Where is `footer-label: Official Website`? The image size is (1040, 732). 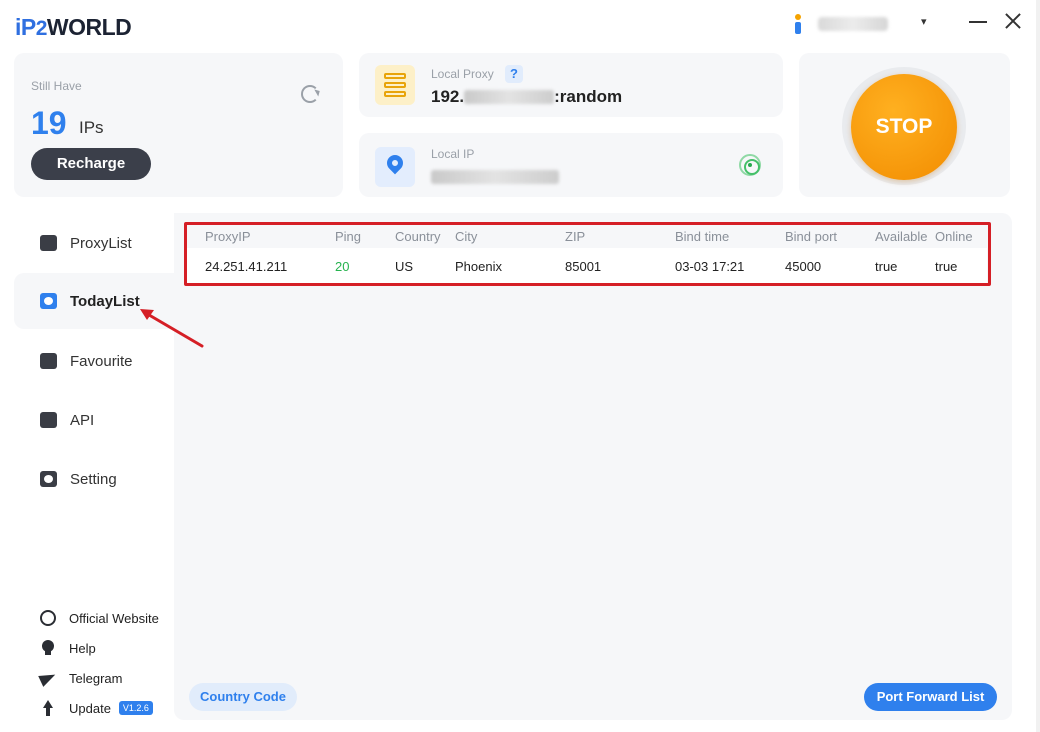 footer-label: Official Website is located at coordinates (114, 618).